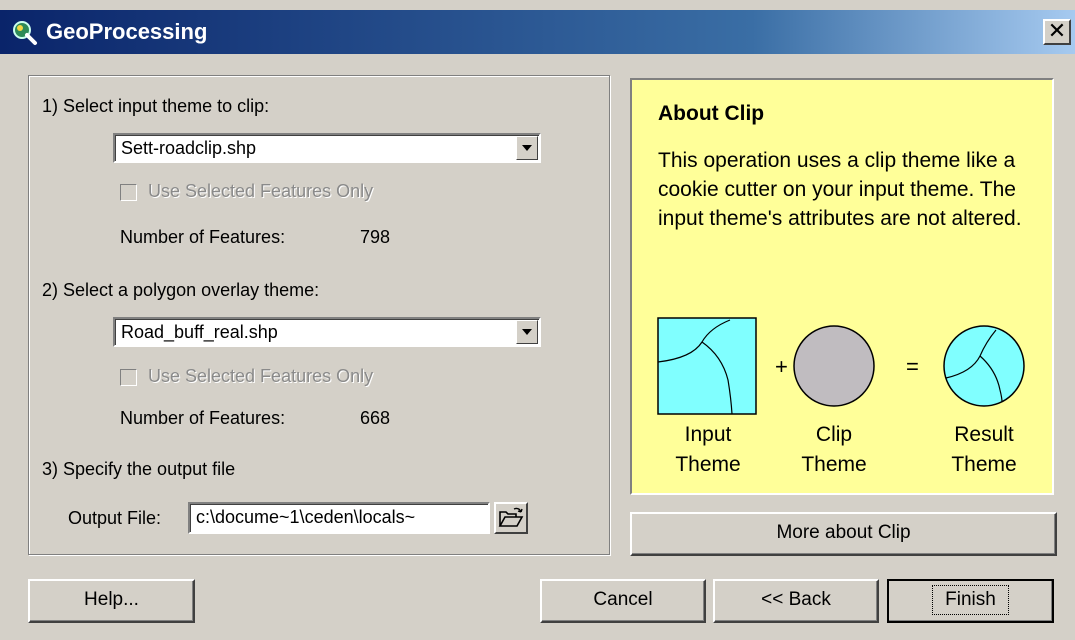  What do you see at coordinates (327, 332) in the screenshot?
I see `overlay-theme-dropdown: Road_buff_real.shp` at bounding box center [327, 332].